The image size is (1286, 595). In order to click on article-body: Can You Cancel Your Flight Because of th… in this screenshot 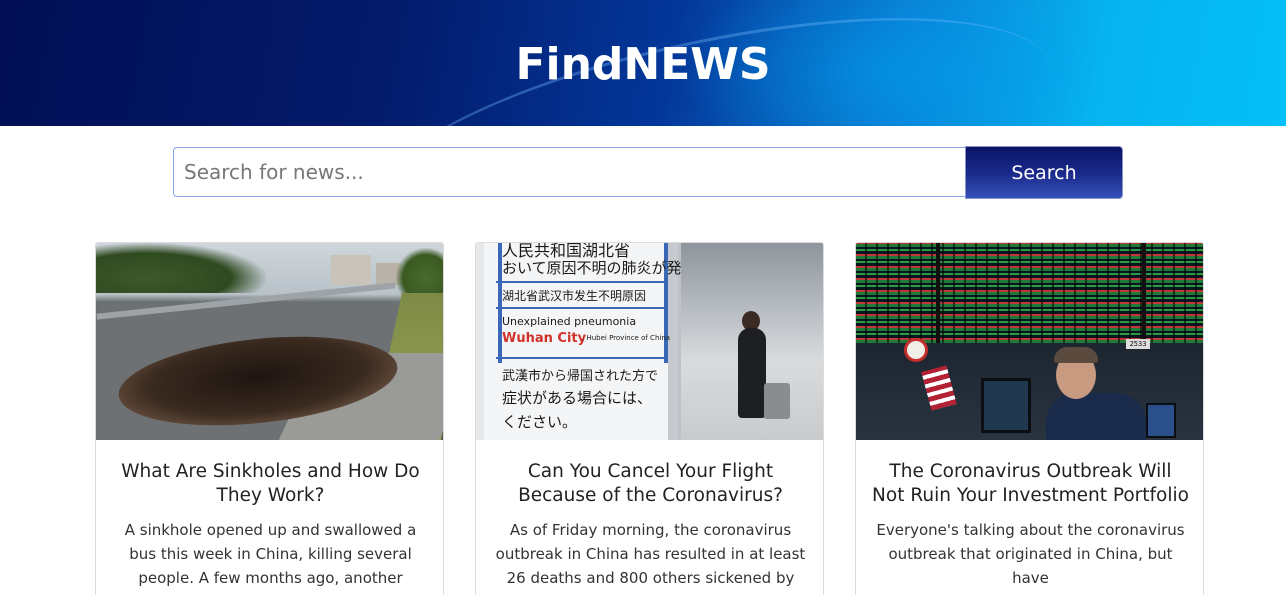, I will do `click(649, 517)`.